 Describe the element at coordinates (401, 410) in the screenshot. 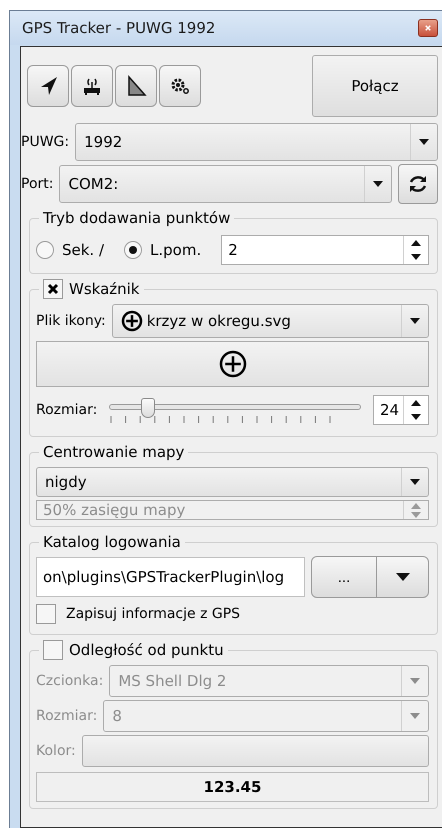

I see `size-spinbox: 24` at that location.